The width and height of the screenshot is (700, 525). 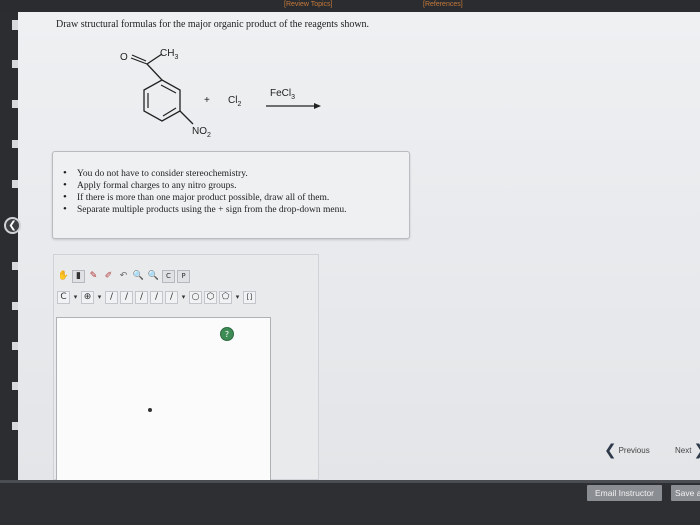 I want to click on bracket-tool: [], so click(x=249, y=297).